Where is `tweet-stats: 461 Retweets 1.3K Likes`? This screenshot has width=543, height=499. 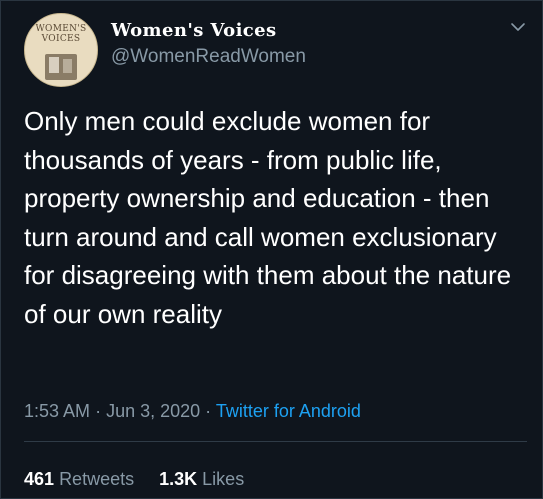
tweet-stats: 461 Retweets 1.3K Likes is located at coordinates (144, 479).